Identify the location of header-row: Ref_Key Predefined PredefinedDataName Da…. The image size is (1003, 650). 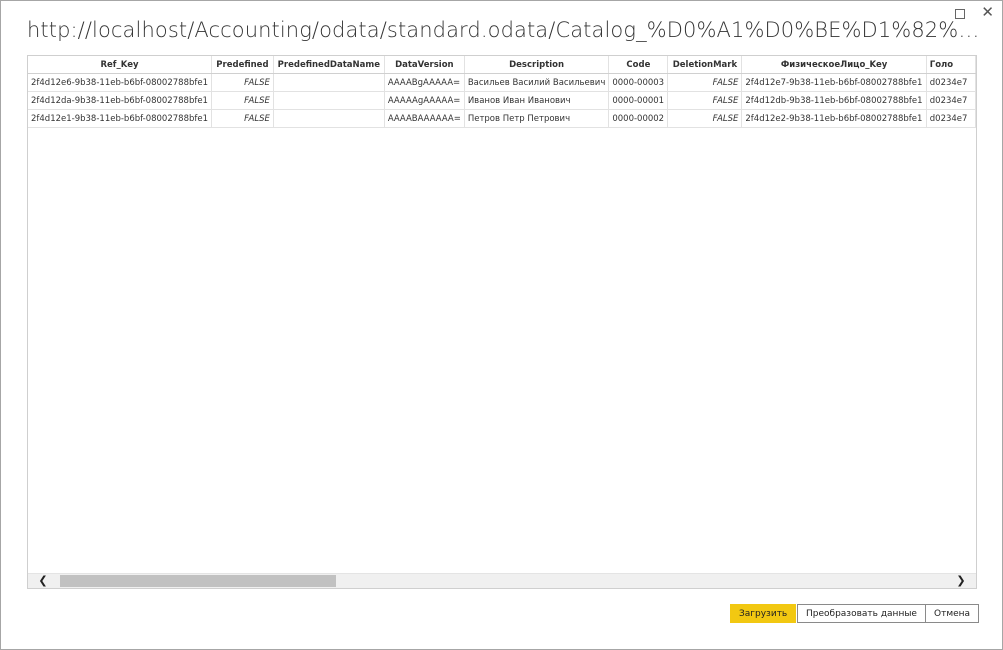
(502, 65).